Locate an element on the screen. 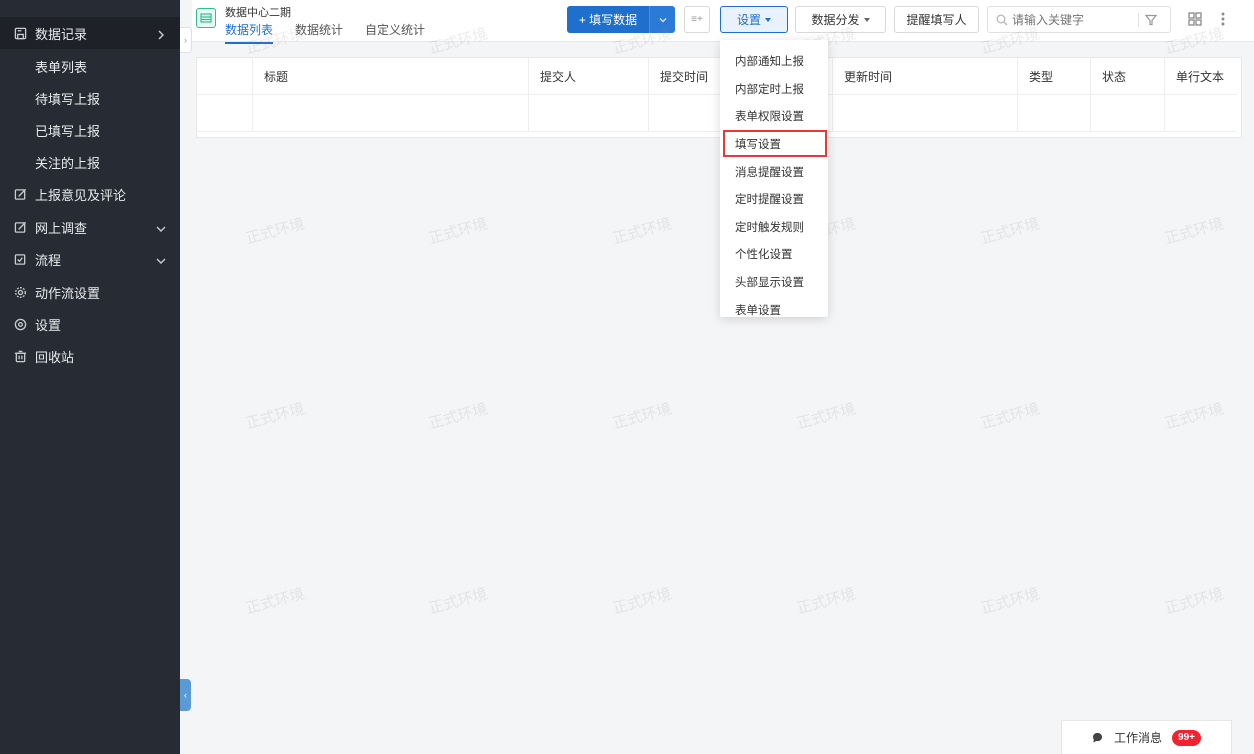 The width and height of the screenshot is (1254, 754). sidebar-item-action-flow-settings: 动作流设置 is located at coordinates (90, 292).